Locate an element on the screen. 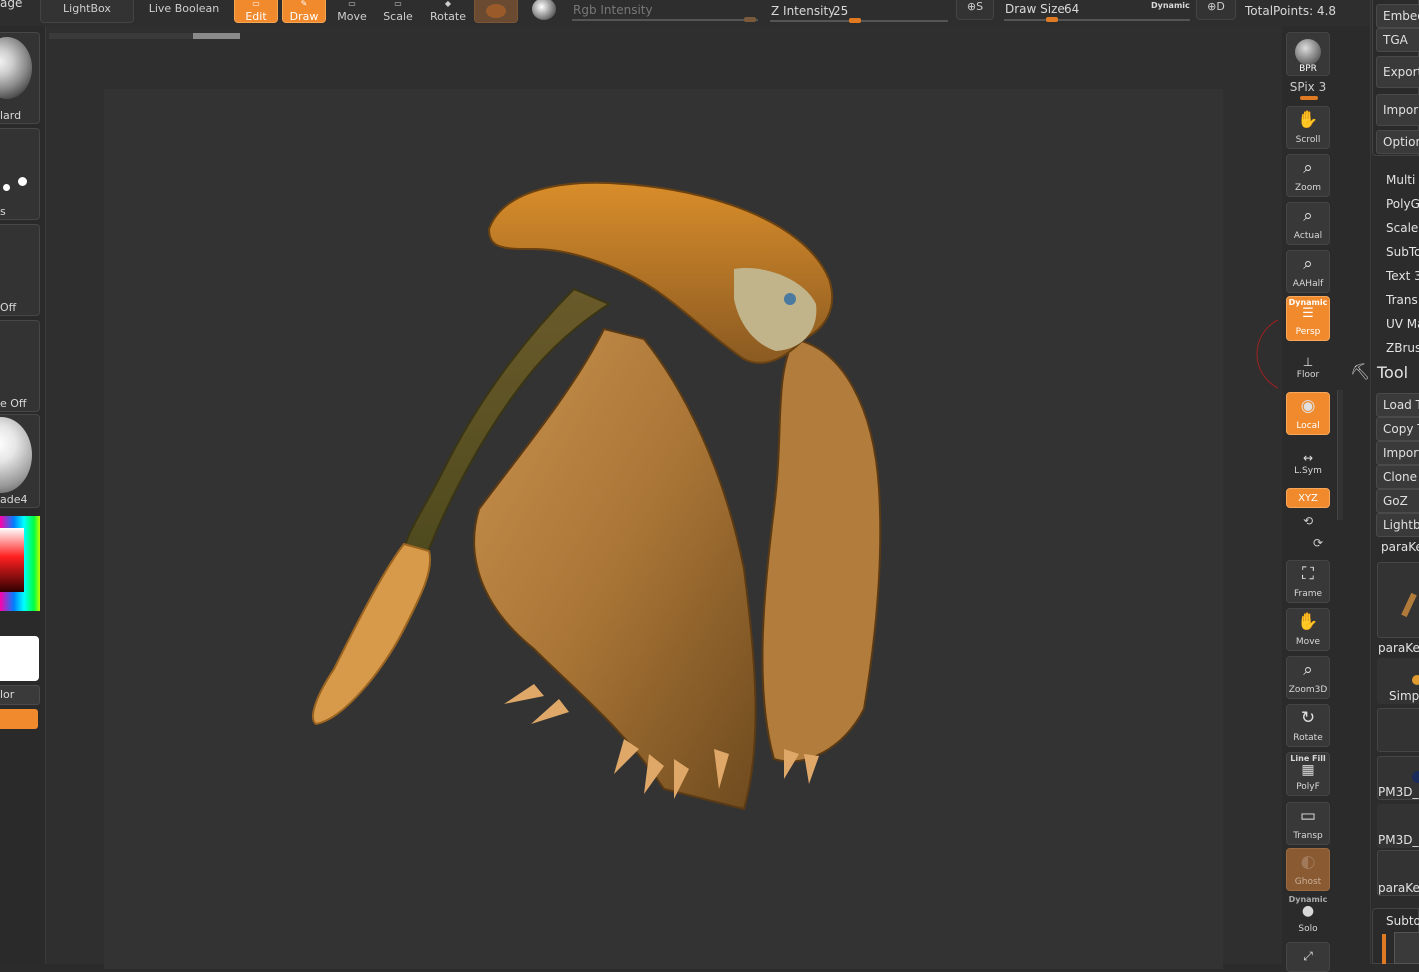  rgb-intensity-slider is located at coordinates (665, 20).